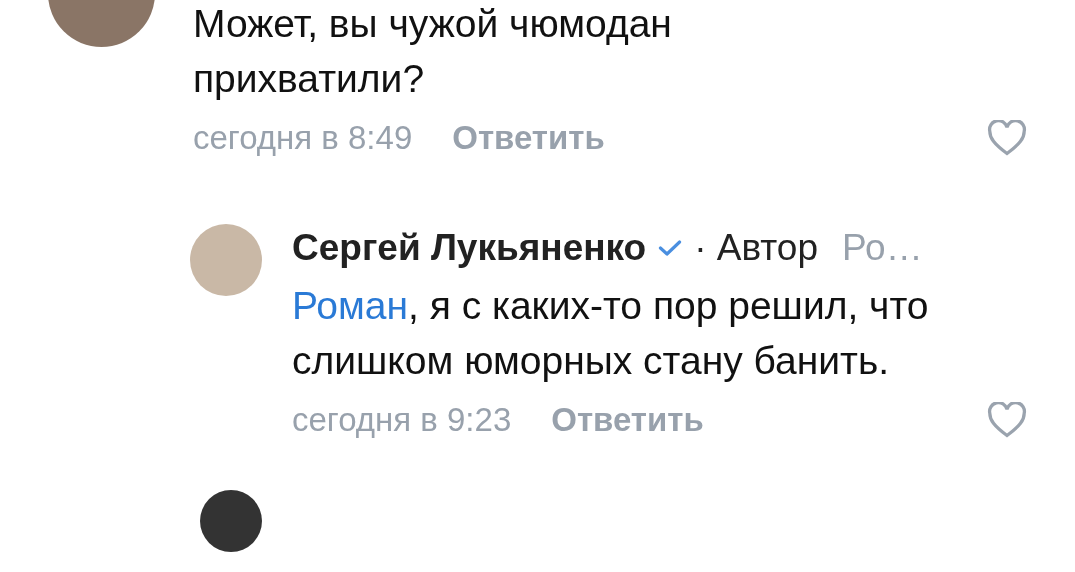 The image size is (1075, 572). I want to click on comment-time: сегодня в 8:49, so click(303, 138).